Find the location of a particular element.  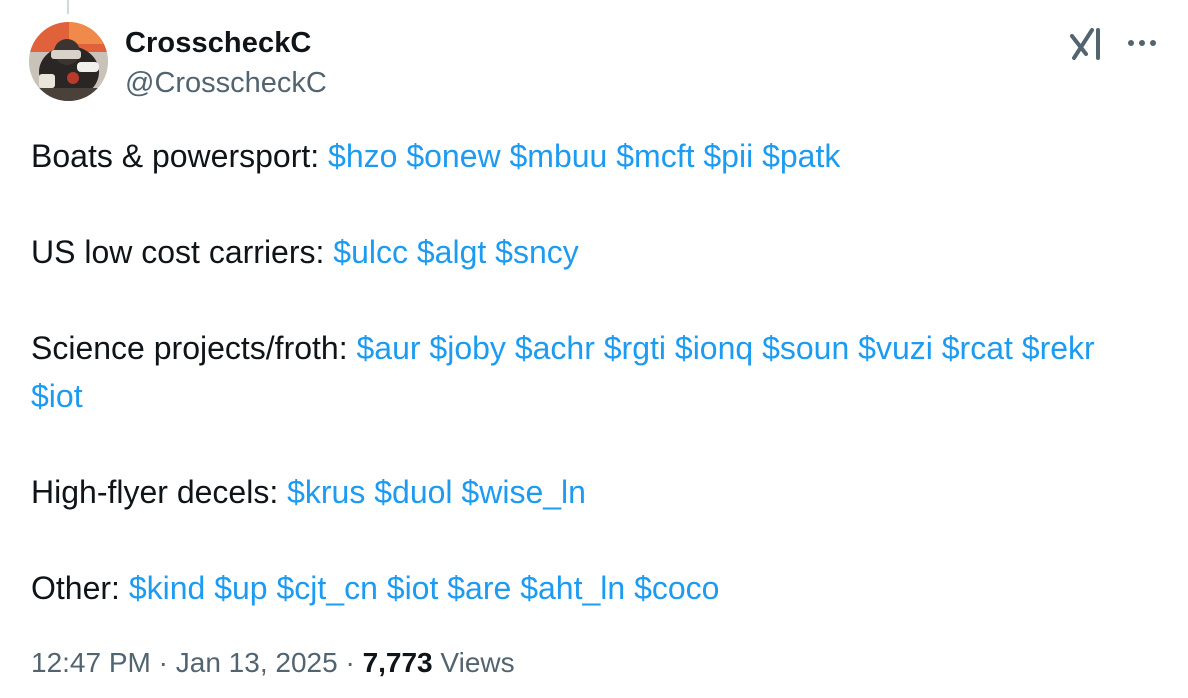

avatar-image is located at coordinates (68, 61).